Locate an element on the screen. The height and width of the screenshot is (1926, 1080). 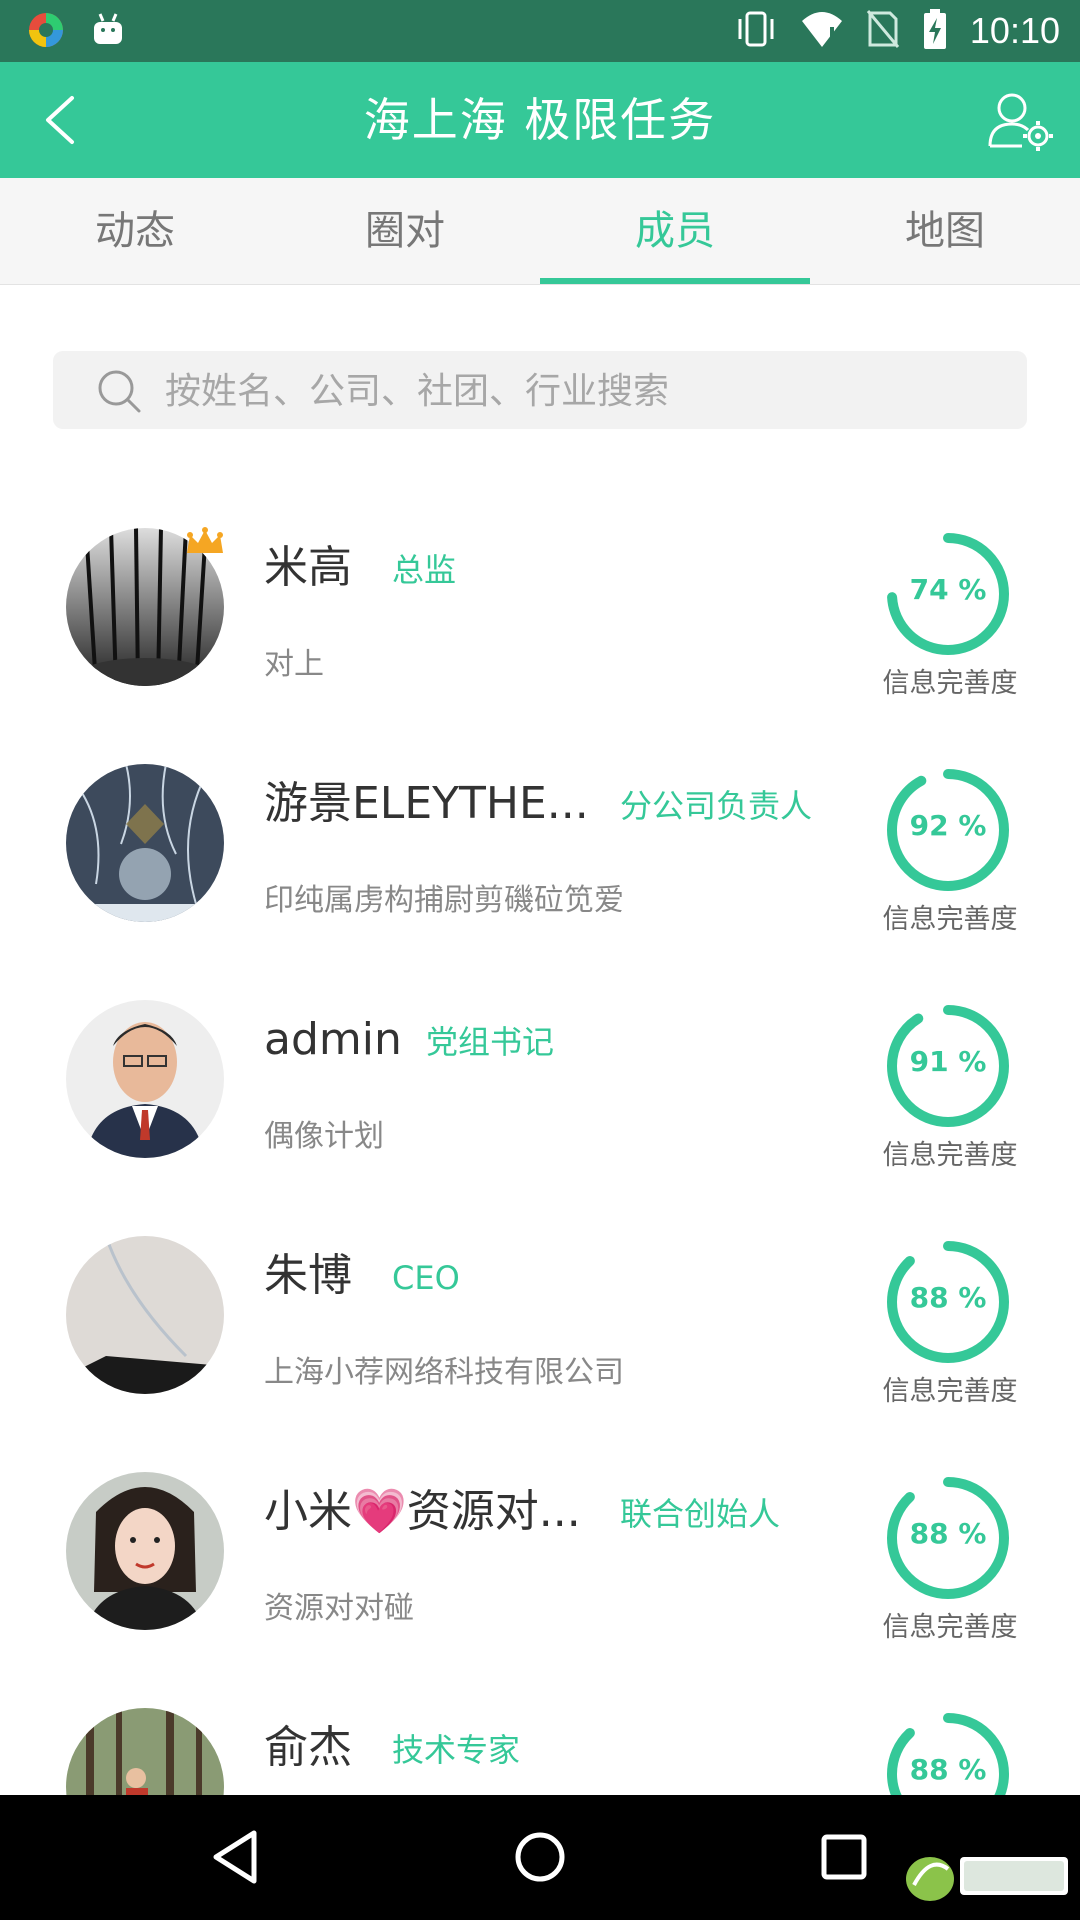
status-bar: 10:10 is located at coordinates (540, 31).